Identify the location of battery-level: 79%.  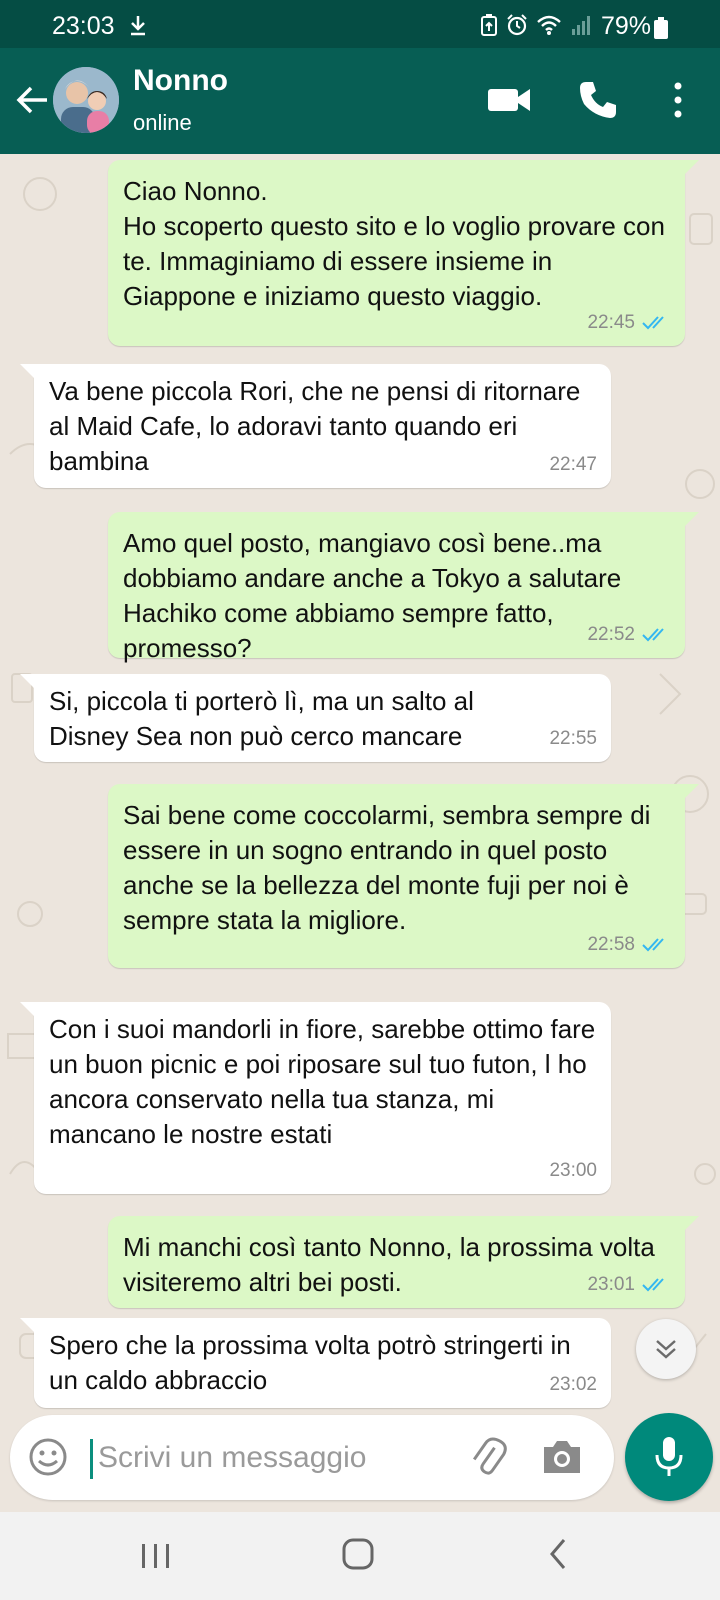
(626, 26).